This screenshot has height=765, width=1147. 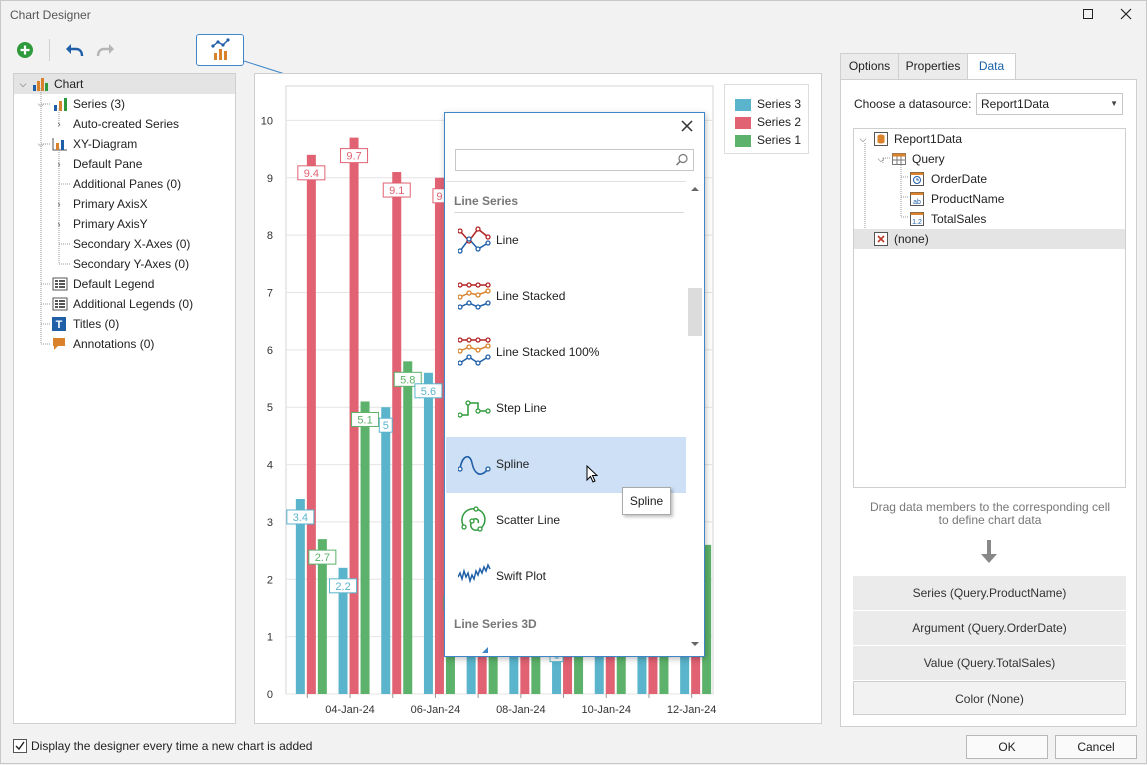 I want to click on step-line-icon, so click(x=474, y=409).